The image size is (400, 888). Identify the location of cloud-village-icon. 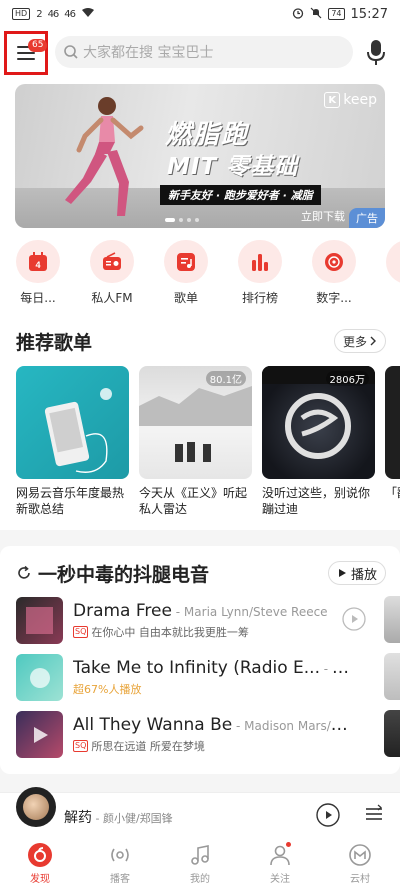
(360, 855).